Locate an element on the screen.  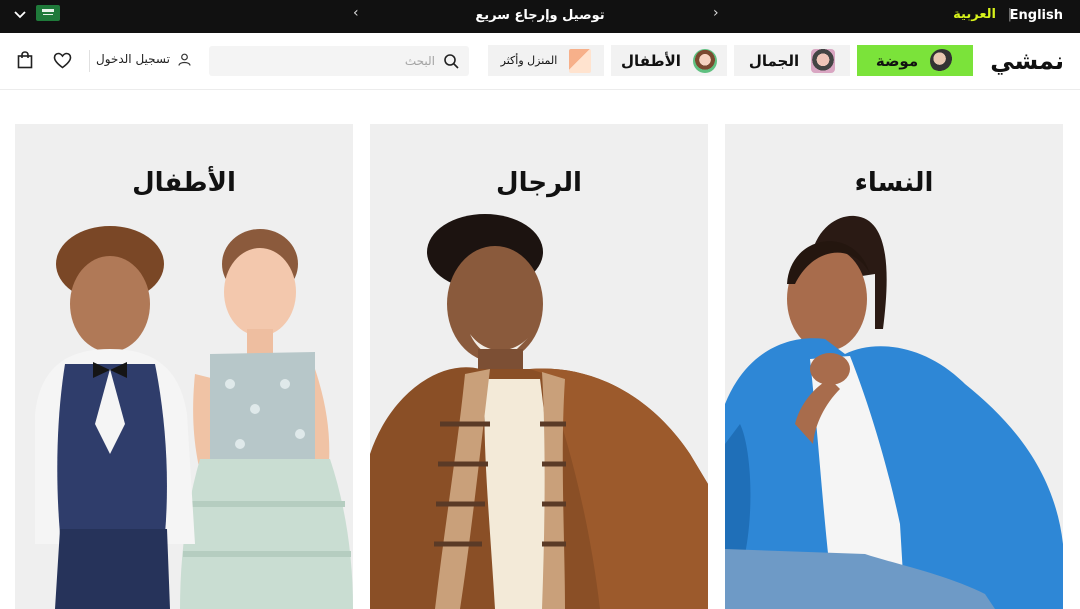
search-input: البحث is located at coordinates (339, 61).